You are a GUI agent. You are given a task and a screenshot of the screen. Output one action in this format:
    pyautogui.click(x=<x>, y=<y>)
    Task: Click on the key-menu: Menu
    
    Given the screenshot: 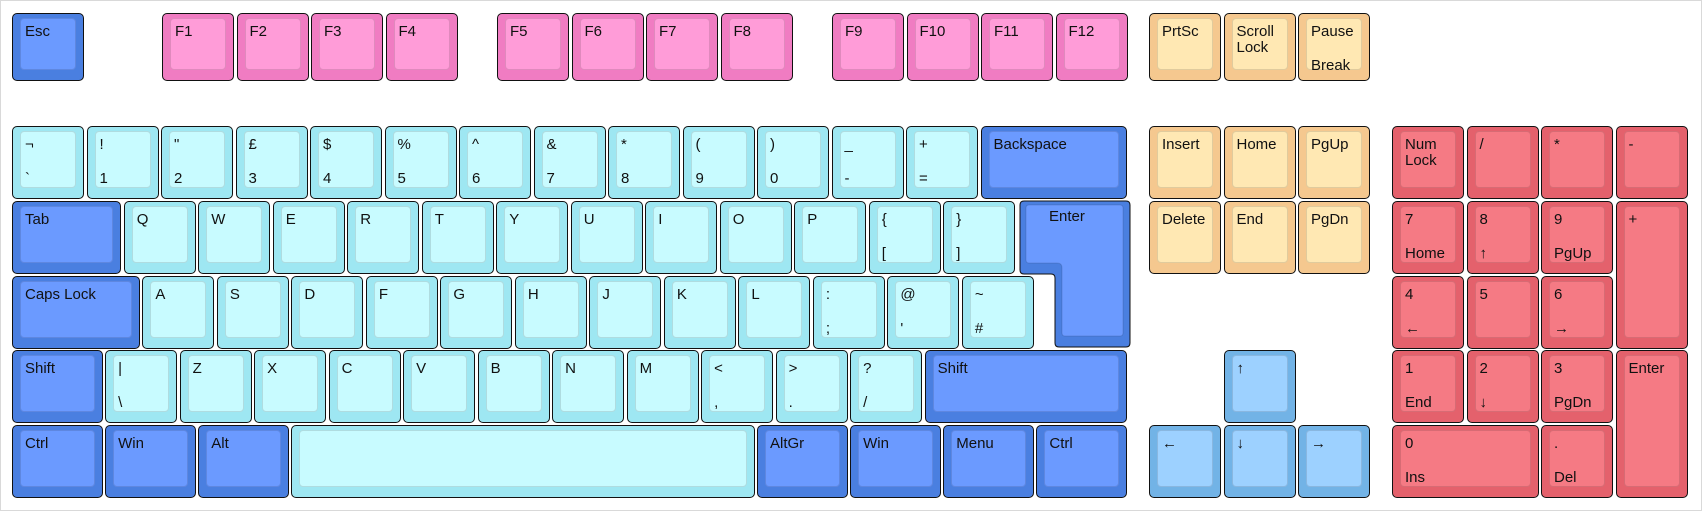 What is the action you would take?
    pyautogui.click(x=988, y=461)
    